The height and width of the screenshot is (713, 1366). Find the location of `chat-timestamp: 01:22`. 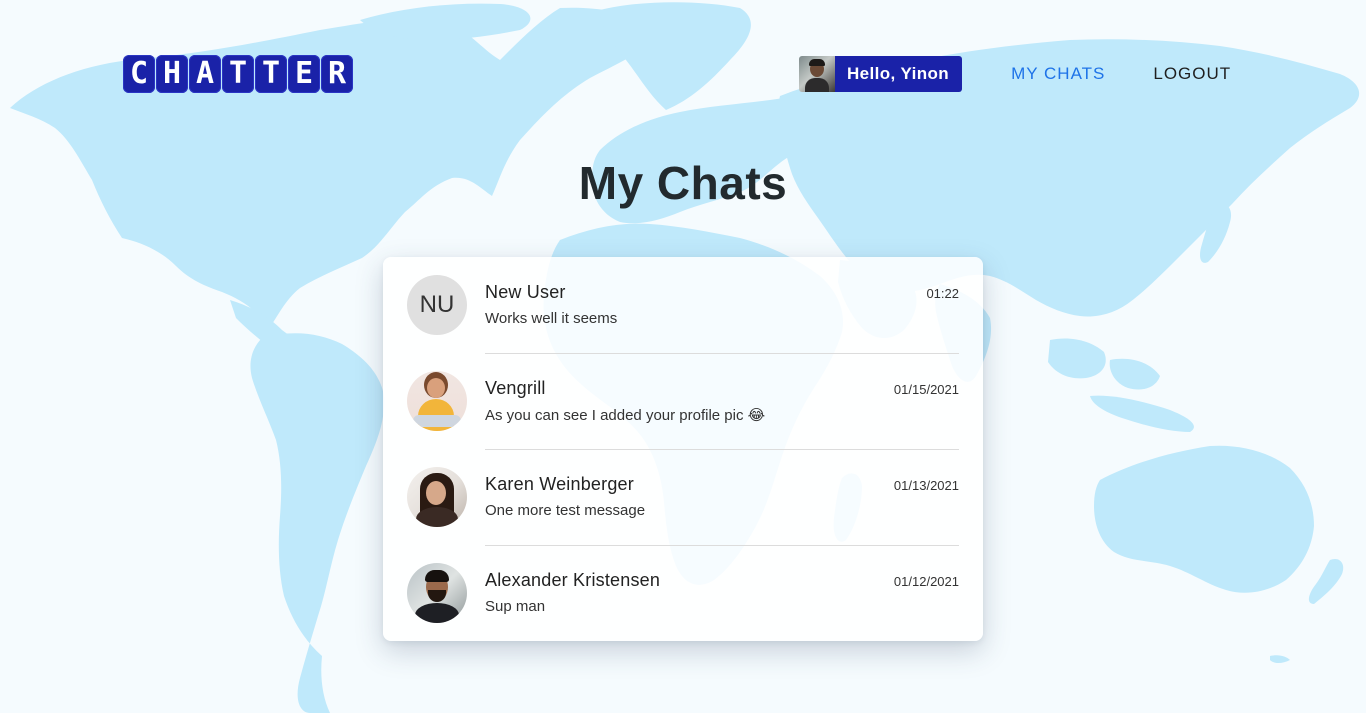

chat-timestamp: 01:22 is located at coordinates (942, 293).